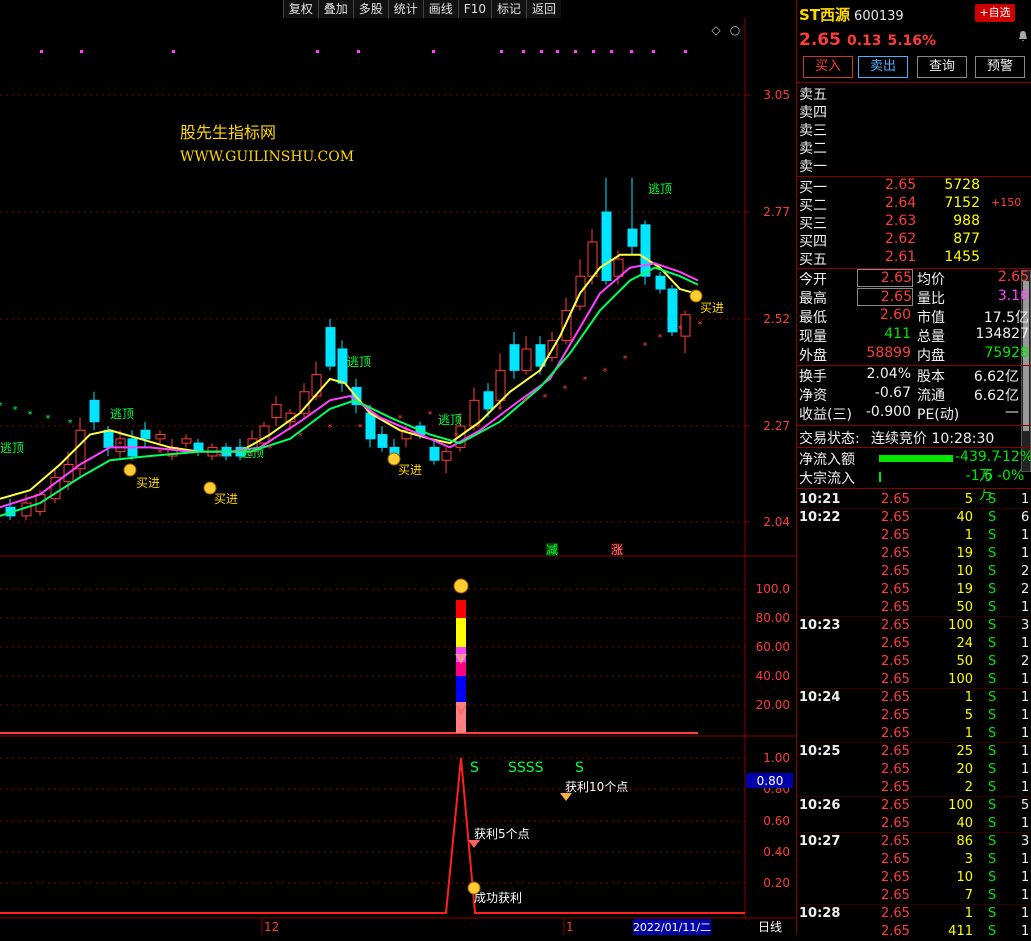 The image size is (1031, 941). I want to click on ind1-axis-label: 40.00, so click(773, 676).